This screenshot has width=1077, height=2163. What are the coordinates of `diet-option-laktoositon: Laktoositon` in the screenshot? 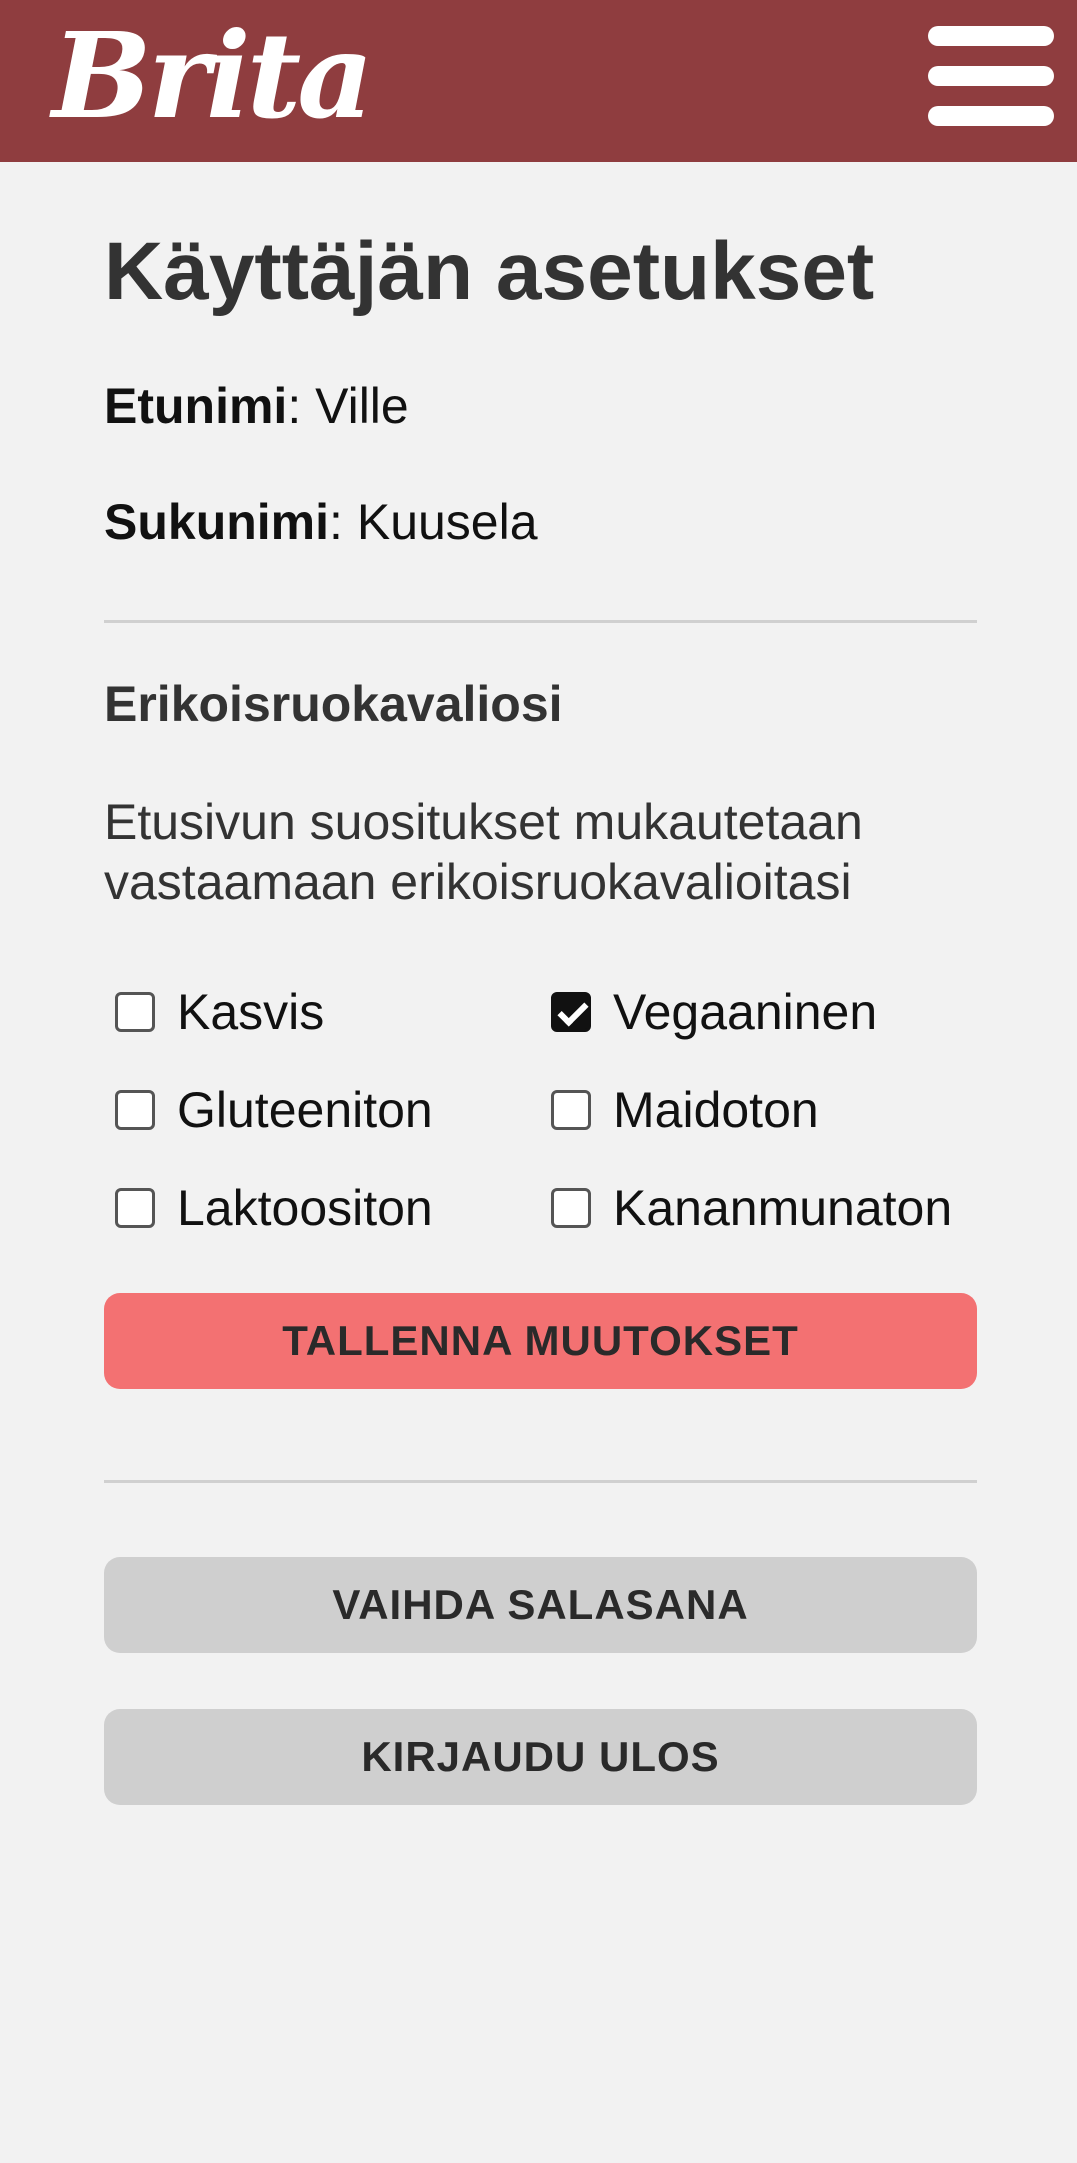 It's located at (268, 1208).